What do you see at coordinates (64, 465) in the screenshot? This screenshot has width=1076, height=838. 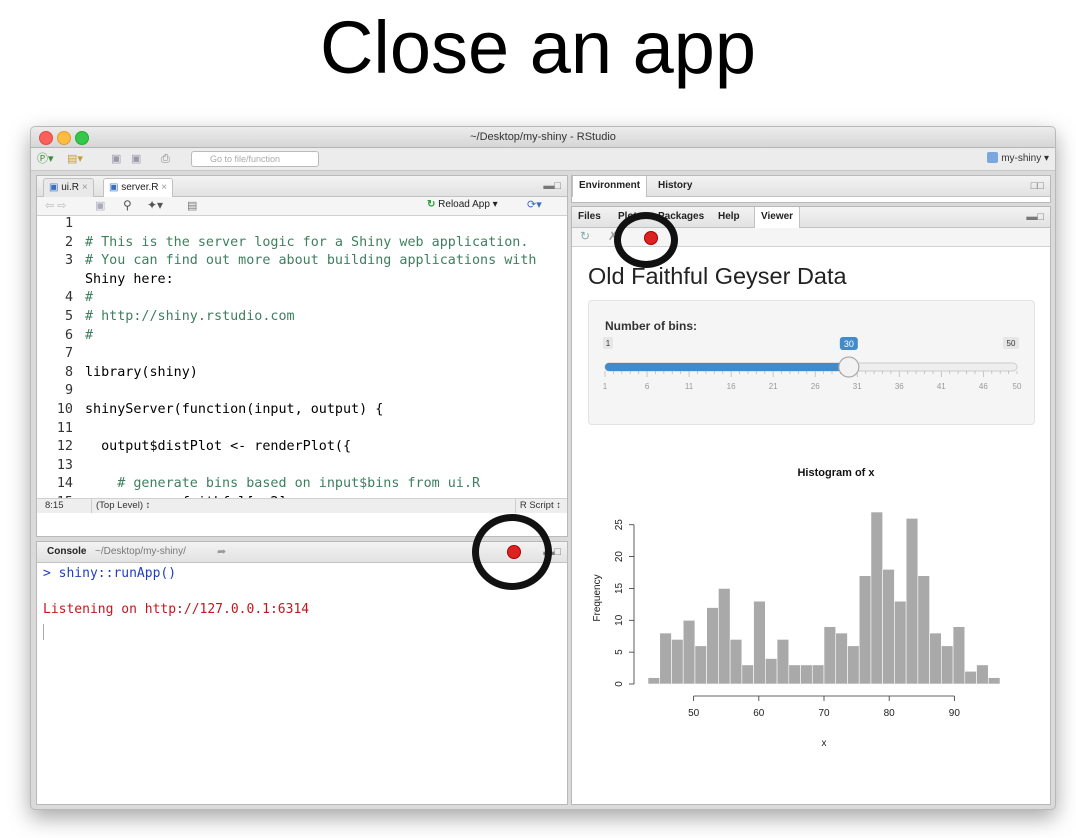 I see `line-number: 13` at bounding box center [64, 465].